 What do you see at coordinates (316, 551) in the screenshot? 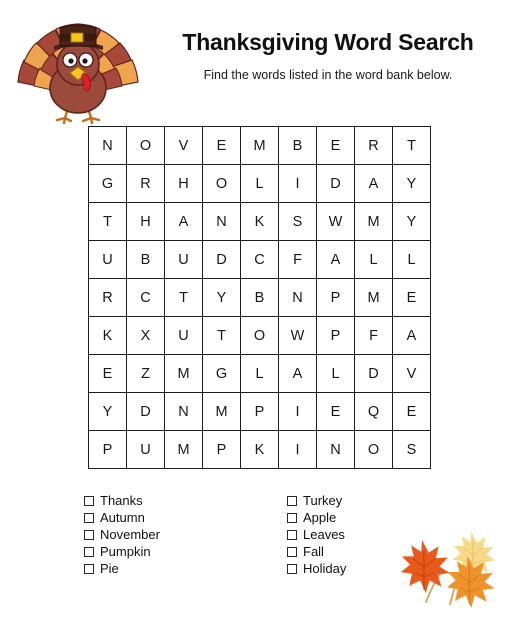
I see `word-bank-item: Fall` at bounding box center [316, 551].